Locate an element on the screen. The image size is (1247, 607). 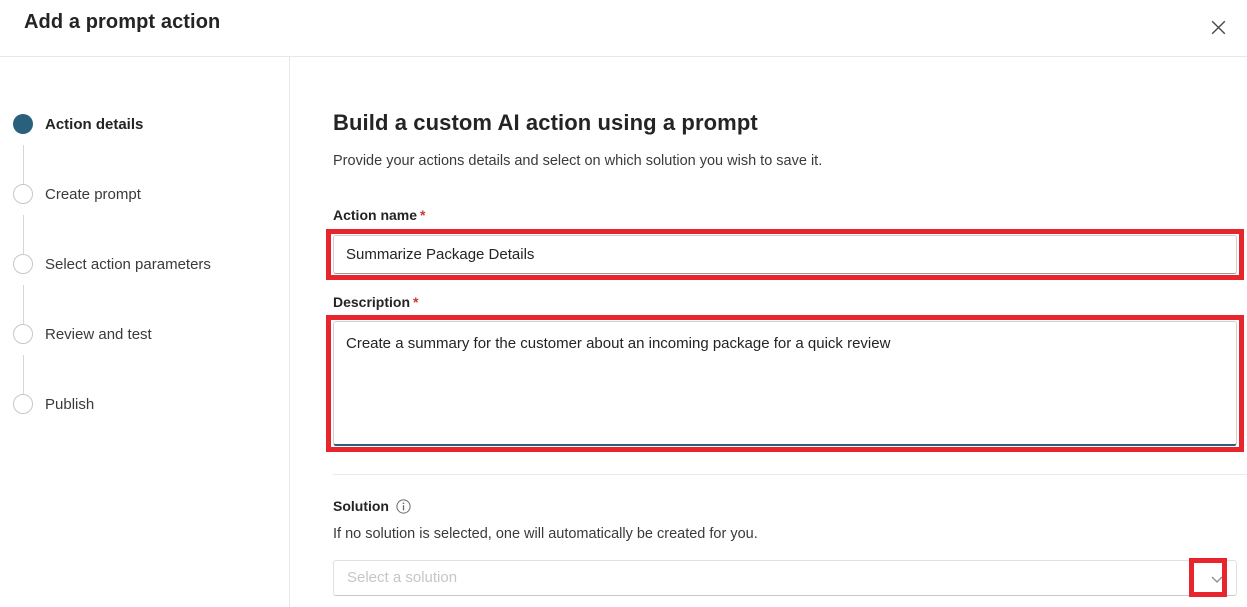
wizard-step-label: Publish is located at coordinates (70, 404).